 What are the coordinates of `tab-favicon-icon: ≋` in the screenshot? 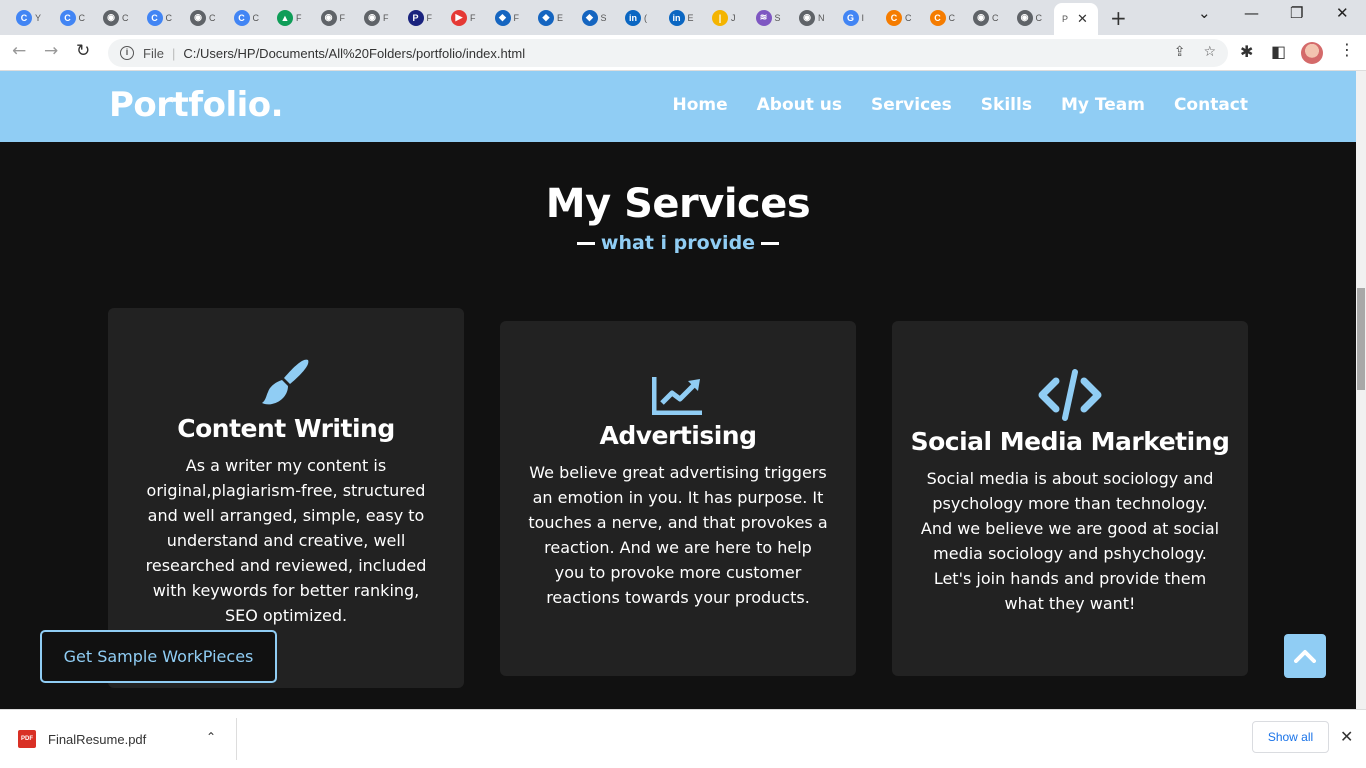 It's located at (763, 17).